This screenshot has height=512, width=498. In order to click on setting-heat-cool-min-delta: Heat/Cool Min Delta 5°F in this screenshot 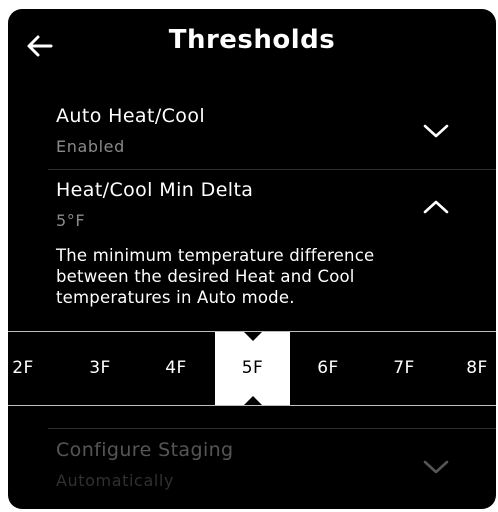, I will do `click(252, 208)`.